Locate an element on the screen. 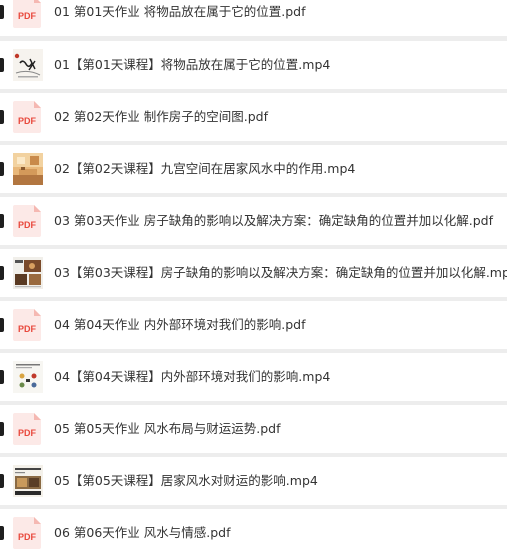  file-row: 03【第03天课程】房子缺角的影响以及解决方案：确定缺角的位置并加以化解.mp4 is located at coordinates (253, 273).